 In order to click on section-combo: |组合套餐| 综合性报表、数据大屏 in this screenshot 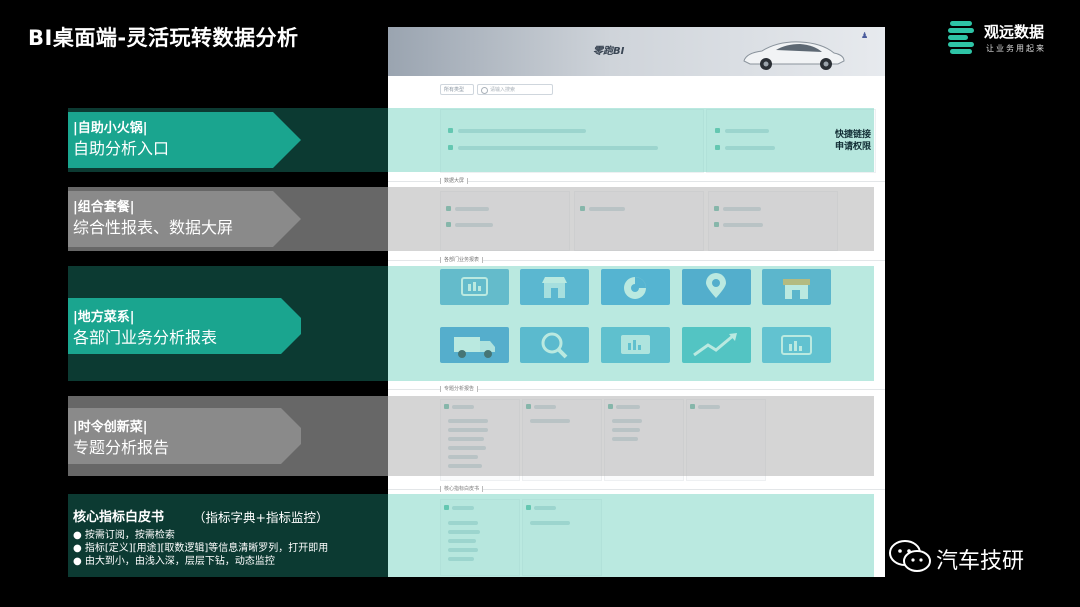, I will do `click(228, 219)`.